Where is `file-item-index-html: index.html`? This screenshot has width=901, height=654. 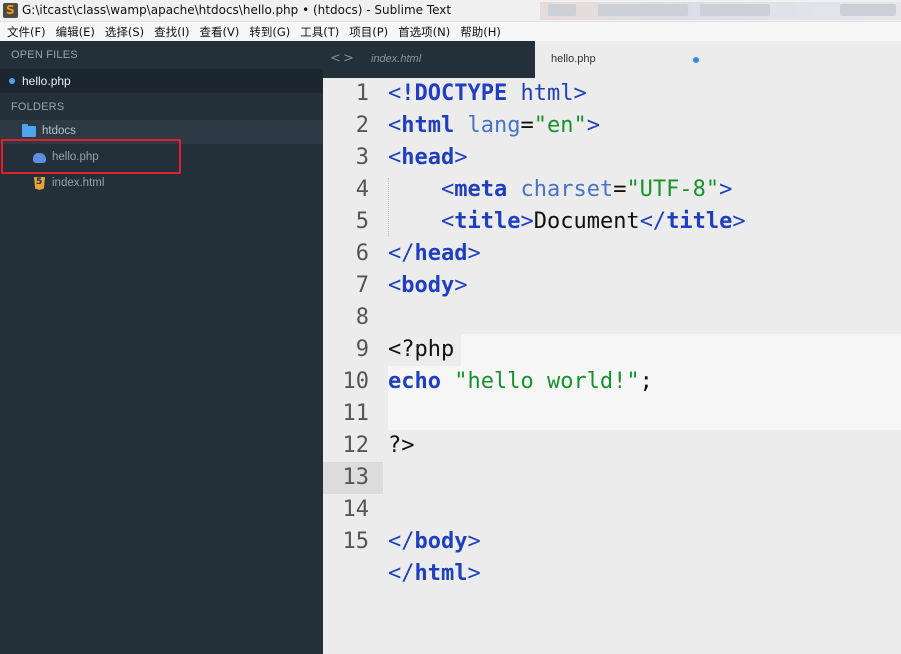 file-item-index-html: index.html is located at coordinates (161, 184).